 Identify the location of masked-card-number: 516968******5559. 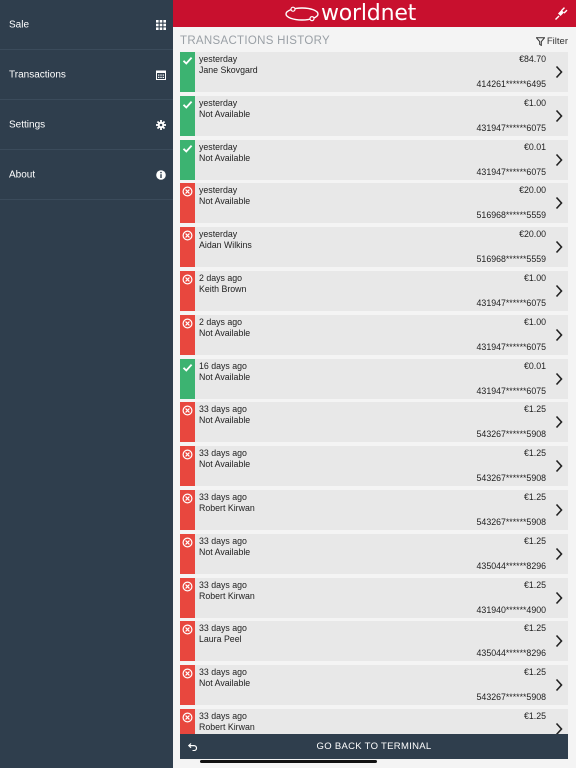
(511, 215).